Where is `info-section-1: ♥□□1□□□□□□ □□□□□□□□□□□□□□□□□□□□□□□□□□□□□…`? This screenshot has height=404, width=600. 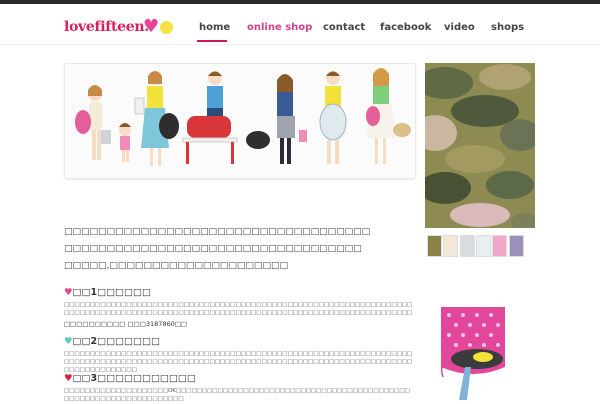
info-section-1: ♥□□1□□□□□□ □□□□□□□□□□□□□□□□□□□□□□□□□□□□□… is located at coordinates (239, 307).